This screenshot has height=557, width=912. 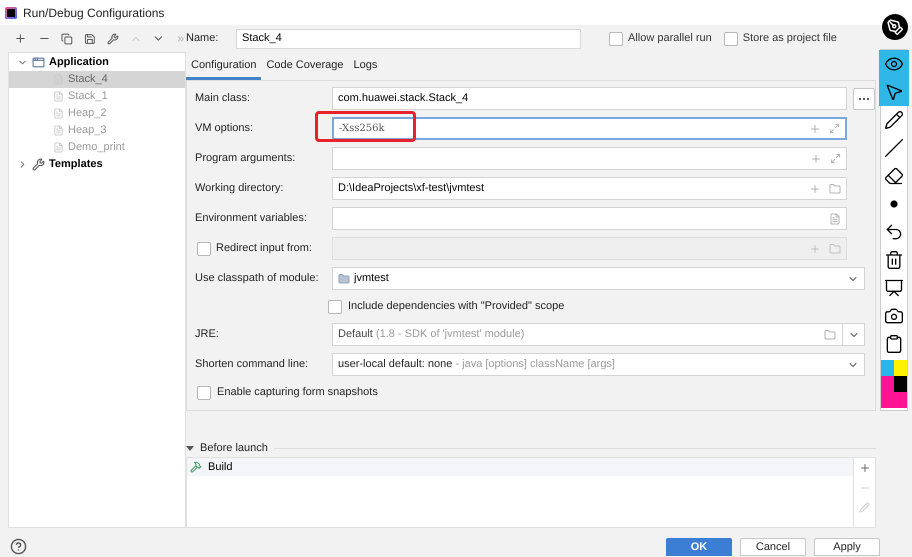 What do you see at coordinates (190, 448) in the screenshot?
I see `collapse-icon` at bounding box center [190, 448].